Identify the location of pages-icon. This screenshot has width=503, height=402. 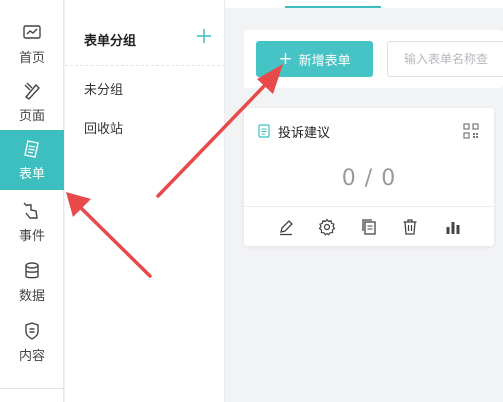
(32, 91).